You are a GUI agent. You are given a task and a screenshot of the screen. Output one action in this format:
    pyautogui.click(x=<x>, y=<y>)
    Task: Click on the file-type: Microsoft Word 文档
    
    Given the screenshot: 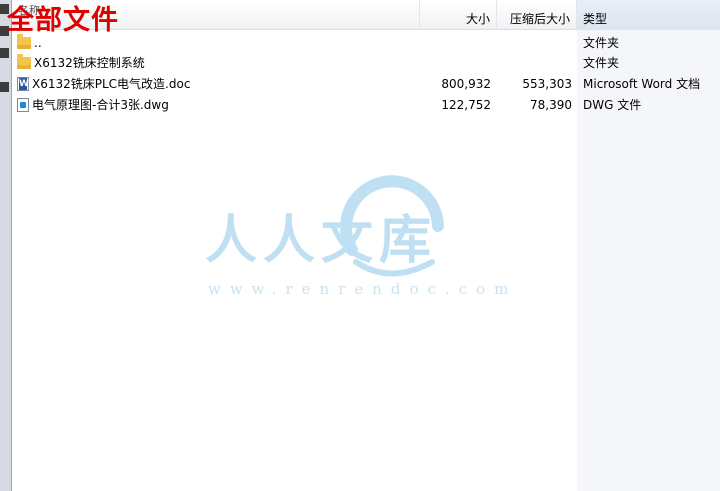 What is the action you would take?
    pyautogui.click(x=642, y=84)
    